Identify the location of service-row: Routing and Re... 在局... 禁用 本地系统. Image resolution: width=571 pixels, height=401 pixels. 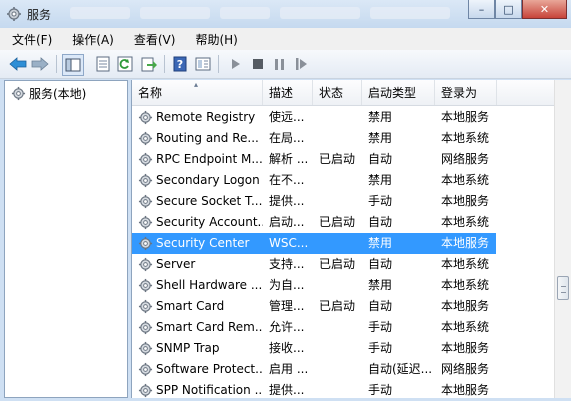
(342, 138).